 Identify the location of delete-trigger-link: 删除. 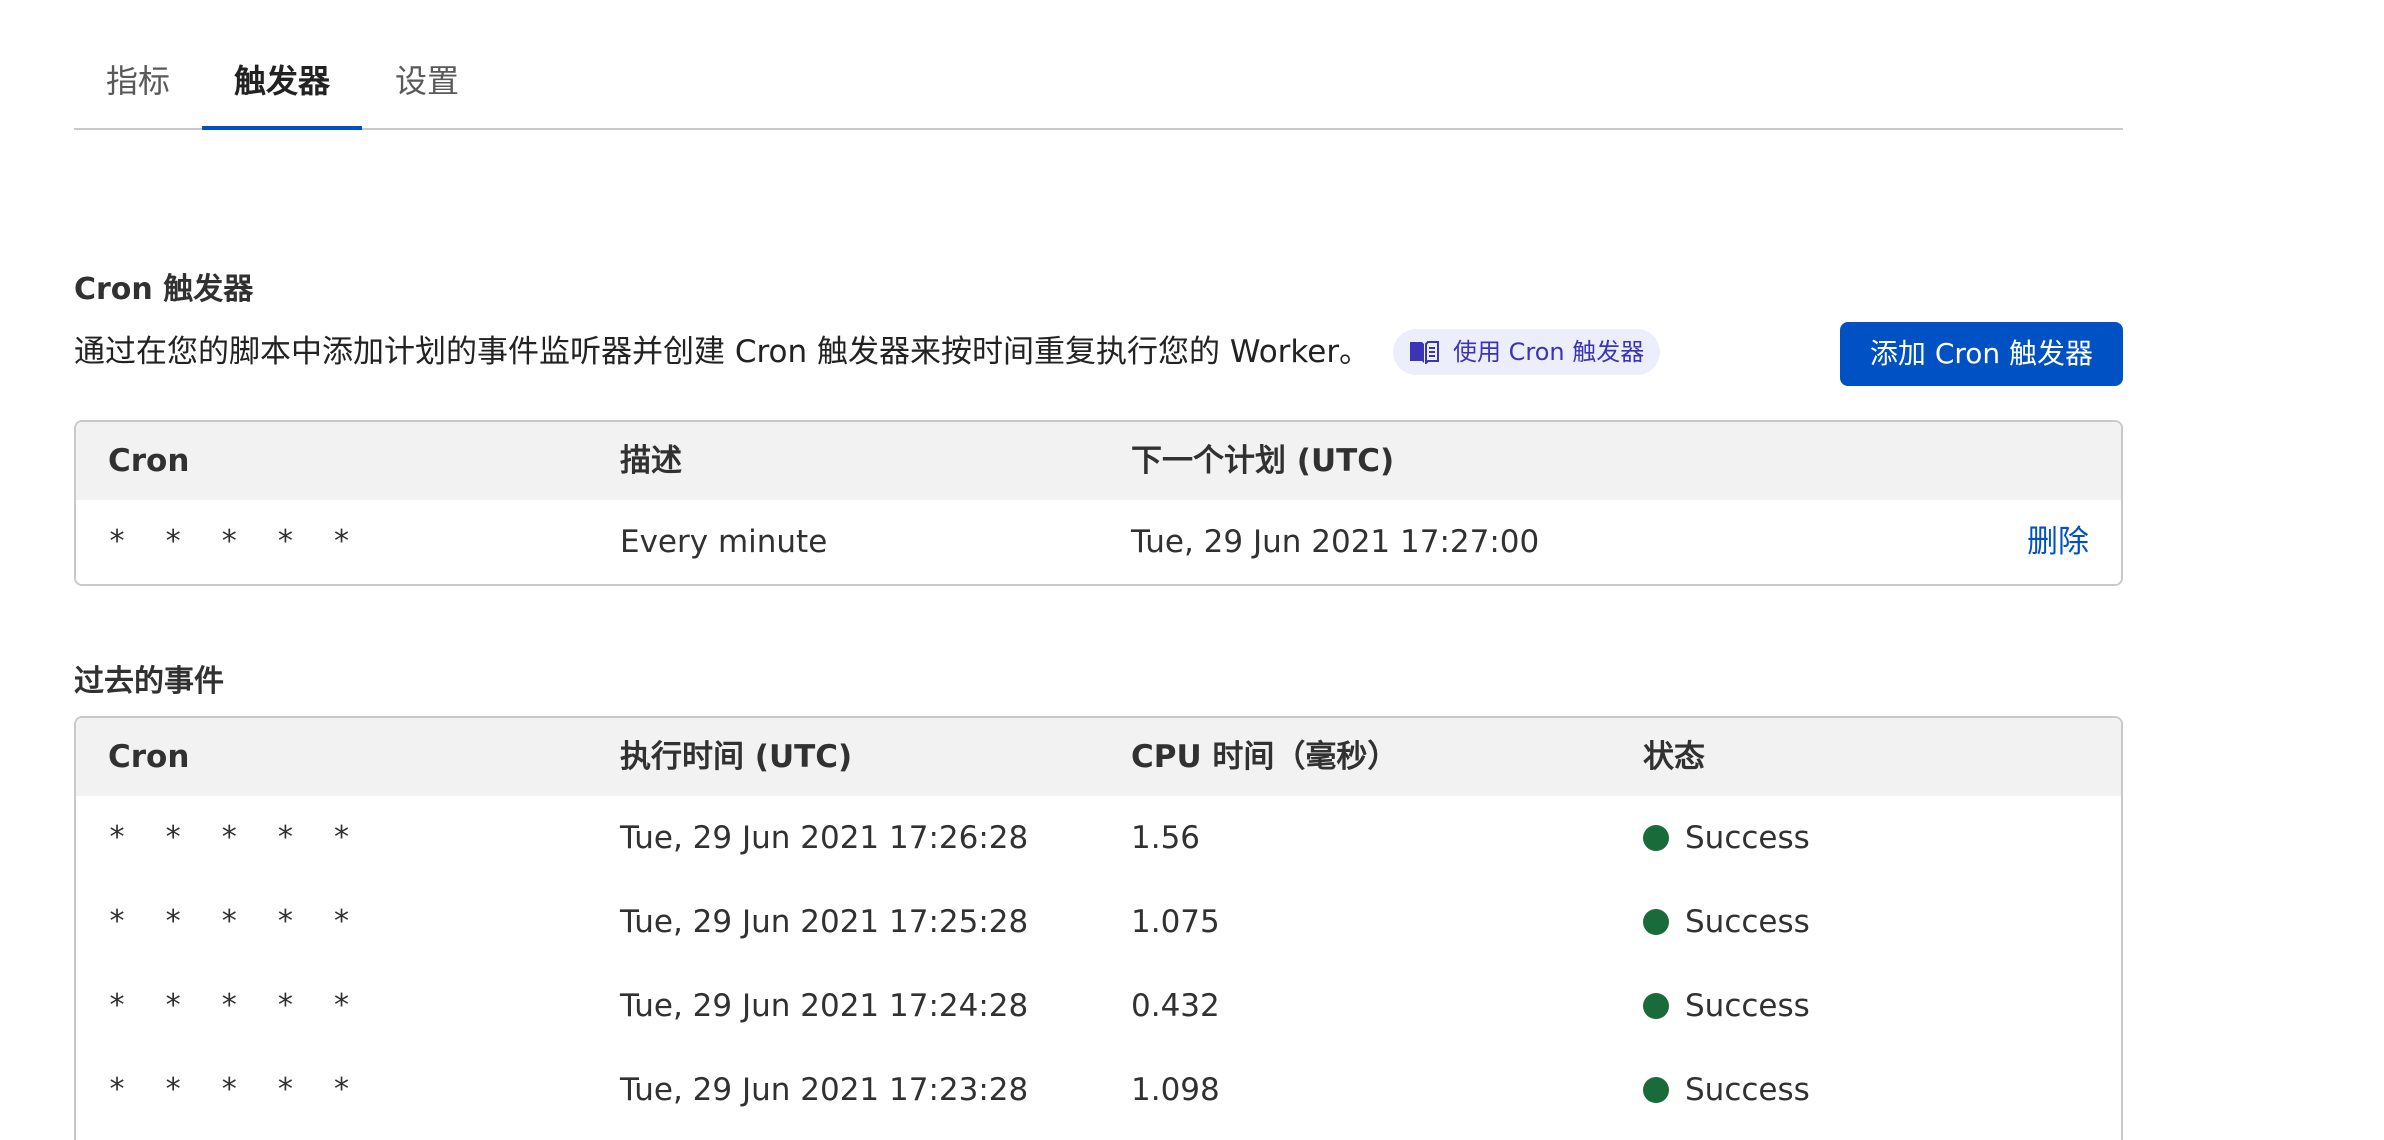
(2058, 542).